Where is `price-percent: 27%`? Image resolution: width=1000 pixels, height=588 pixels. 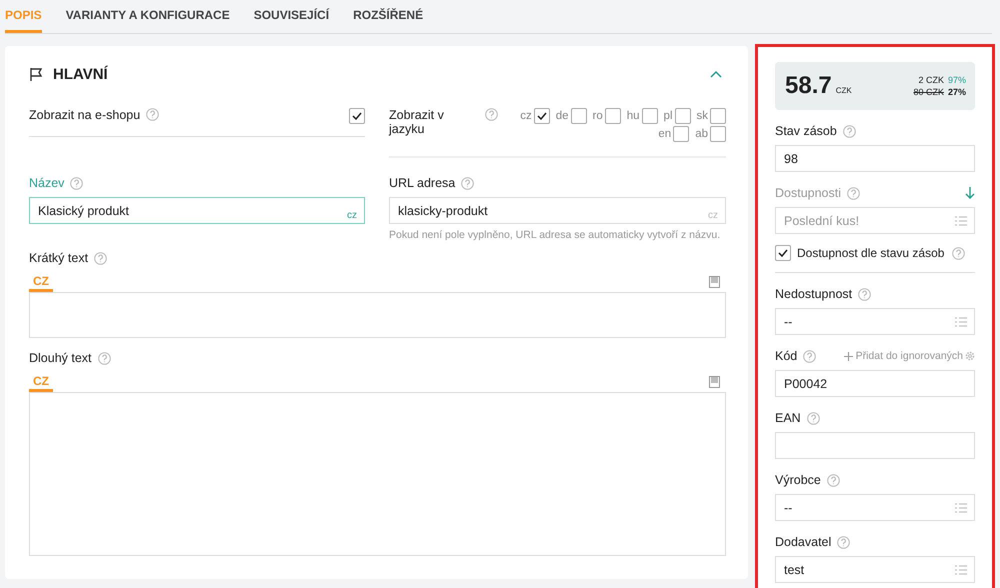 price-percent: 27% is located at coordinates (957, 92).